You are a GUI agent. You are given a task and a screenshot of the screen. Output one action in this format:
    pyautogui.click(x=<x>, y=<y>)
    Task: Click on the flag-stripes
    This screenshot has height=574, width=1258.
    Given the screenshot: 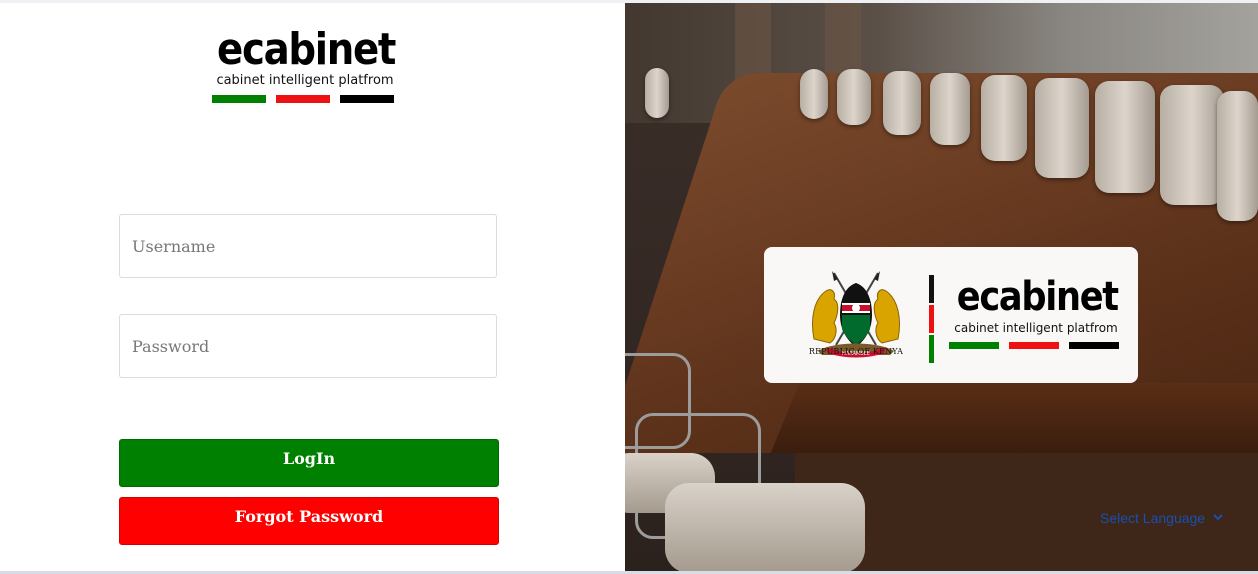 What is the action you would take?
    pyautogui.click(x=303, y=99)
    